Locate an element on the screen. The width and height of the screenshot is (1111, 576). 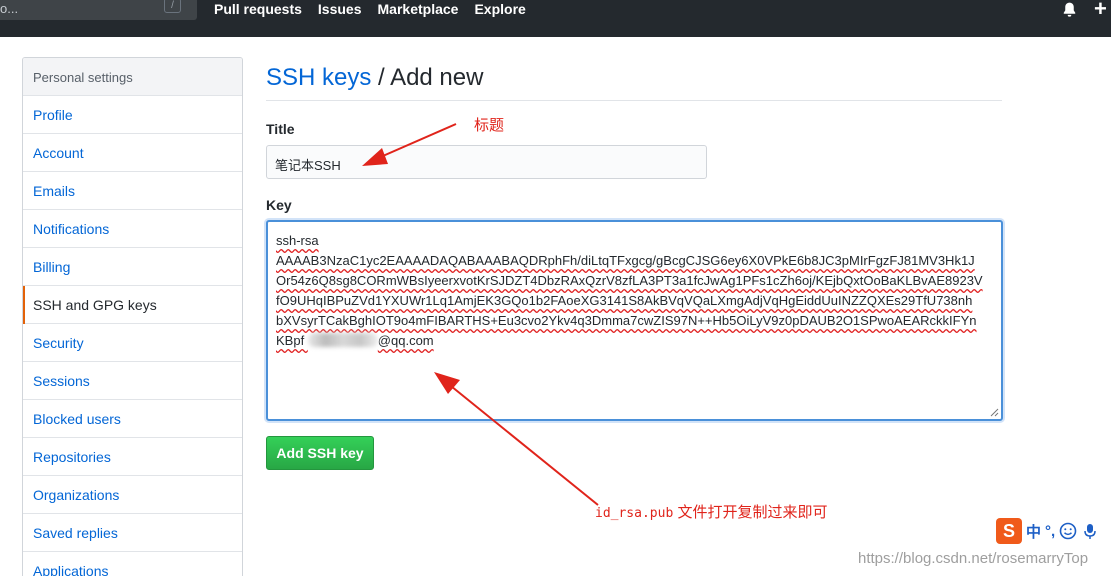
nav-issues: Issues is located at coordinates (340, 9).